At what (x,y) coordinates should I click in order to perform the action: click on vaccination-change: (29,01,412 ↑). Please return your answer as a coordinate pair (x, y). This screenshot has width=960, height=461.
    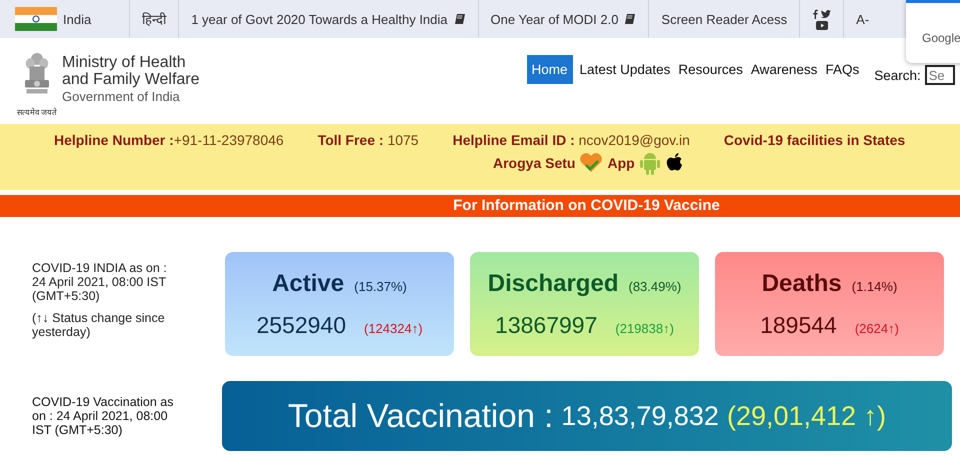
    Looking at the image, I should click on (806, 416).